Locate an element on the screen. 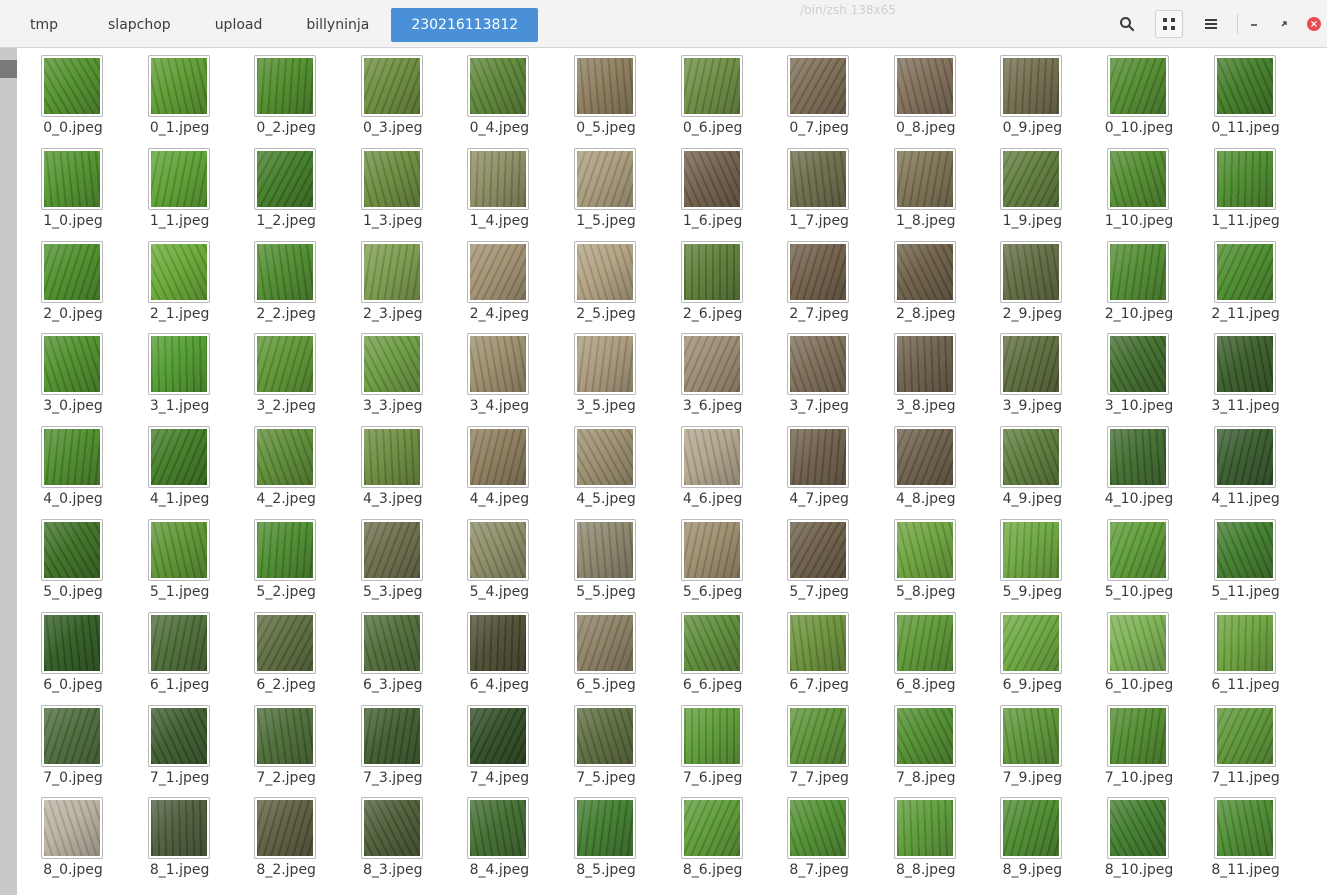  file-item: 5_9.jpeg is located at coordinates (1029, 558).